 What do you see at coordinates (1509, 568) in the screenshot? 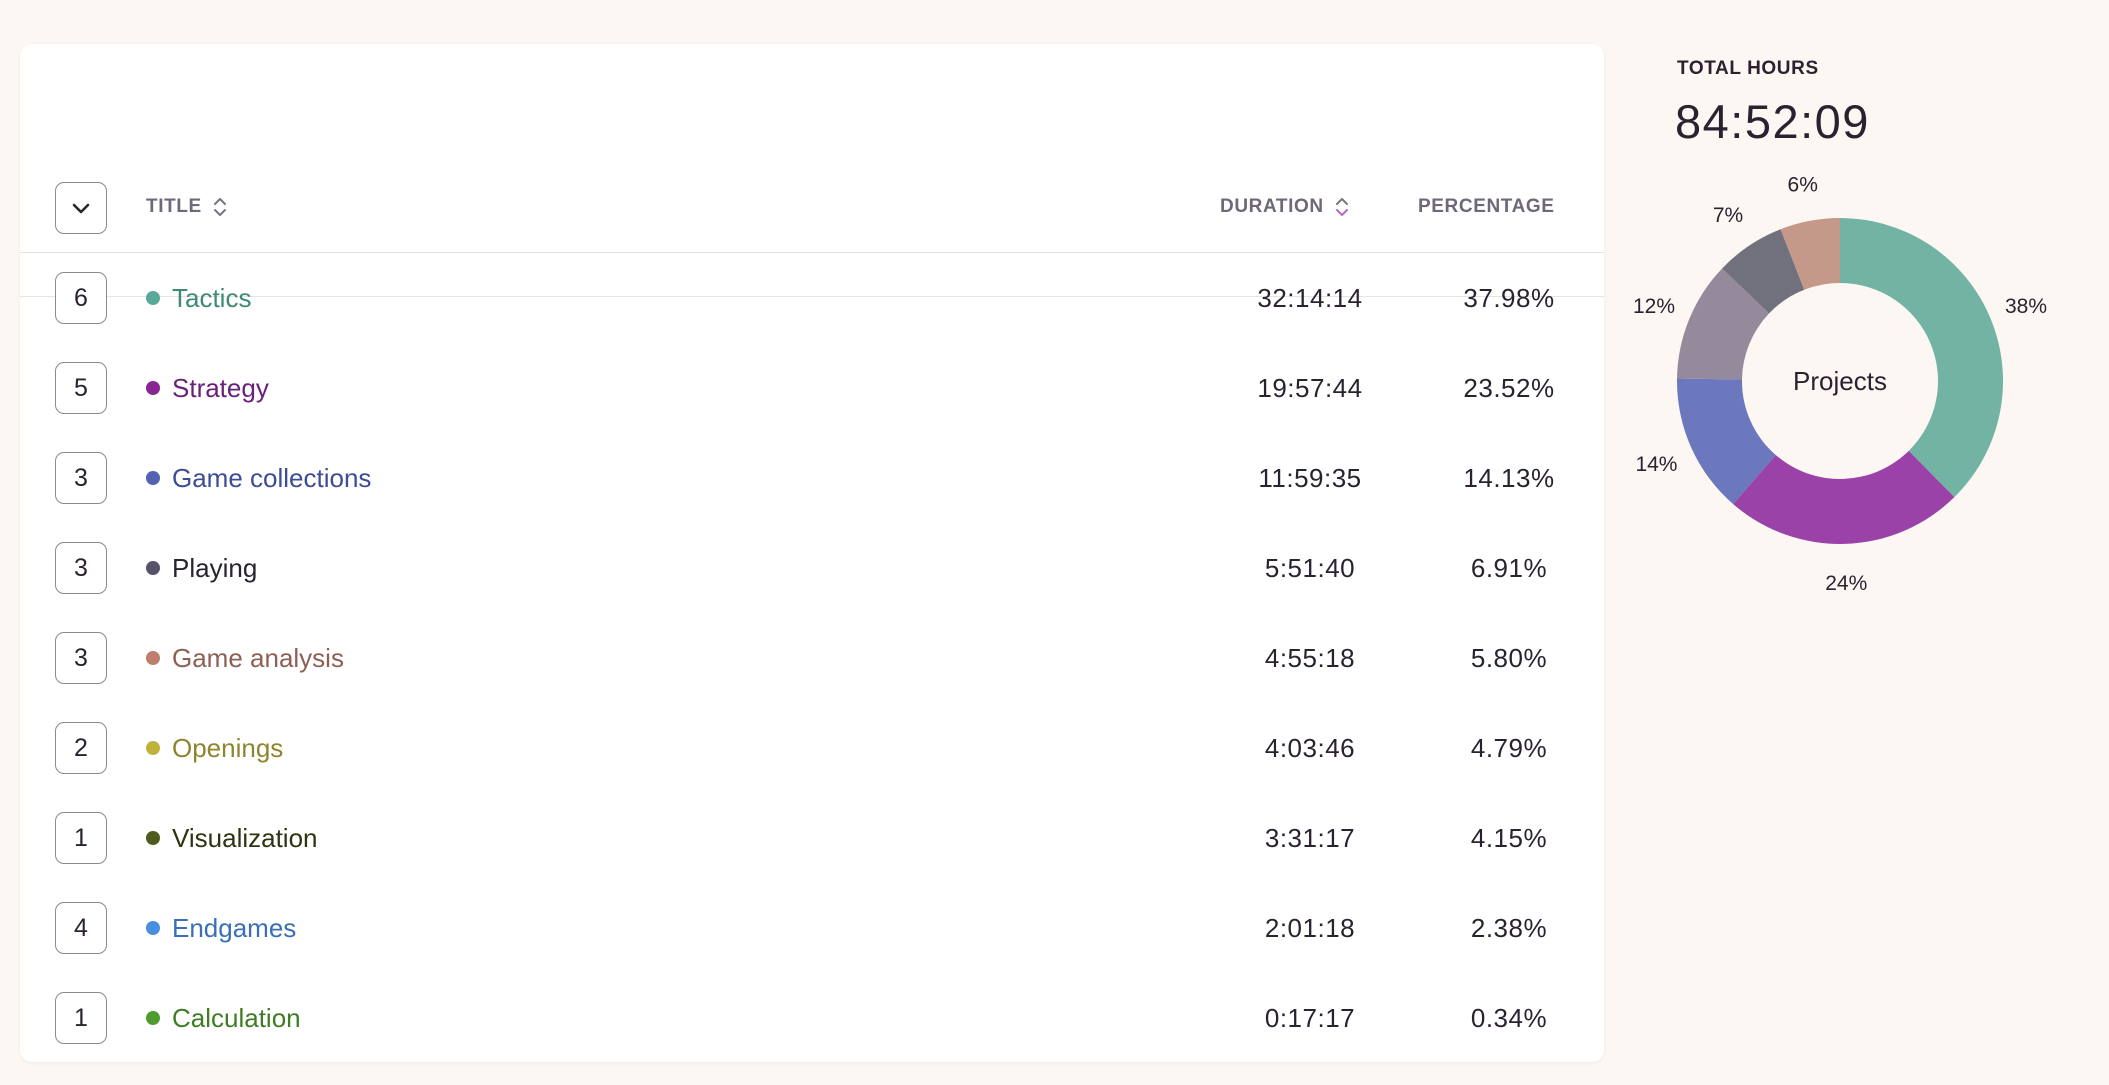
I see `project-percentage: 6.91%` at bounding box center [1509, 568].